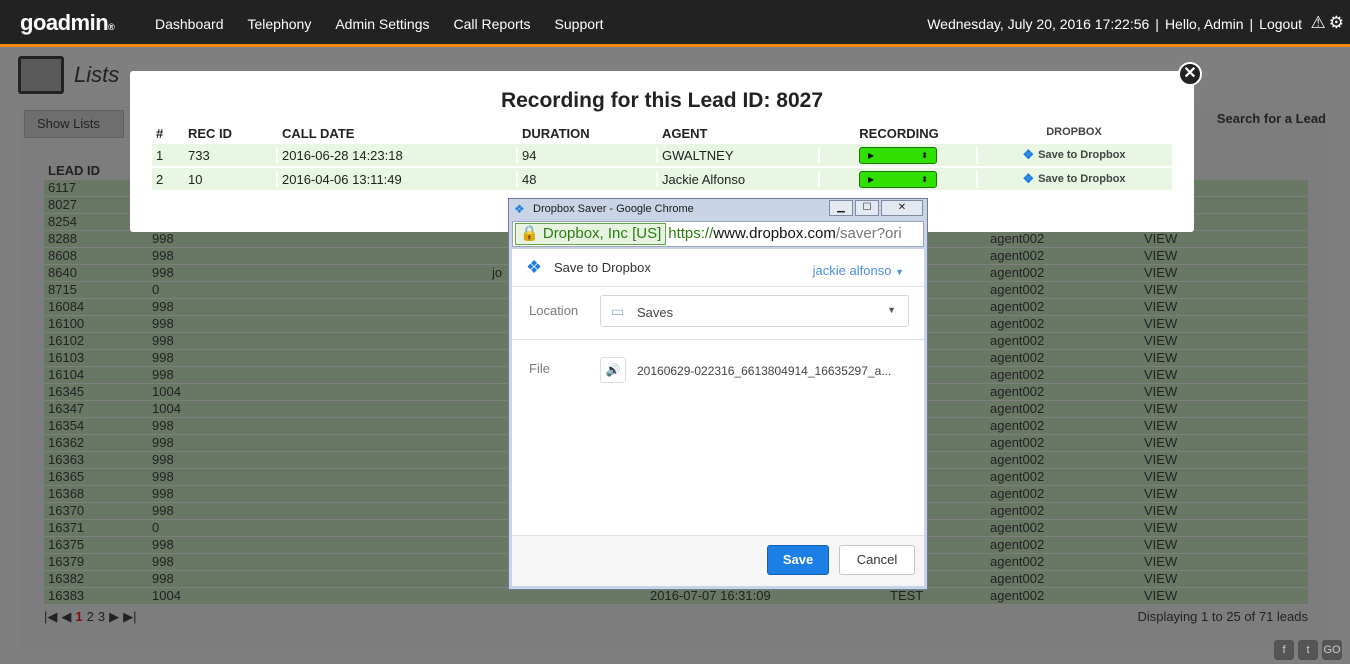 Image resolution: width=1350 pixels, height=664 pixels. I want to click on lead-id-cell: 8640, so click(62, 272).